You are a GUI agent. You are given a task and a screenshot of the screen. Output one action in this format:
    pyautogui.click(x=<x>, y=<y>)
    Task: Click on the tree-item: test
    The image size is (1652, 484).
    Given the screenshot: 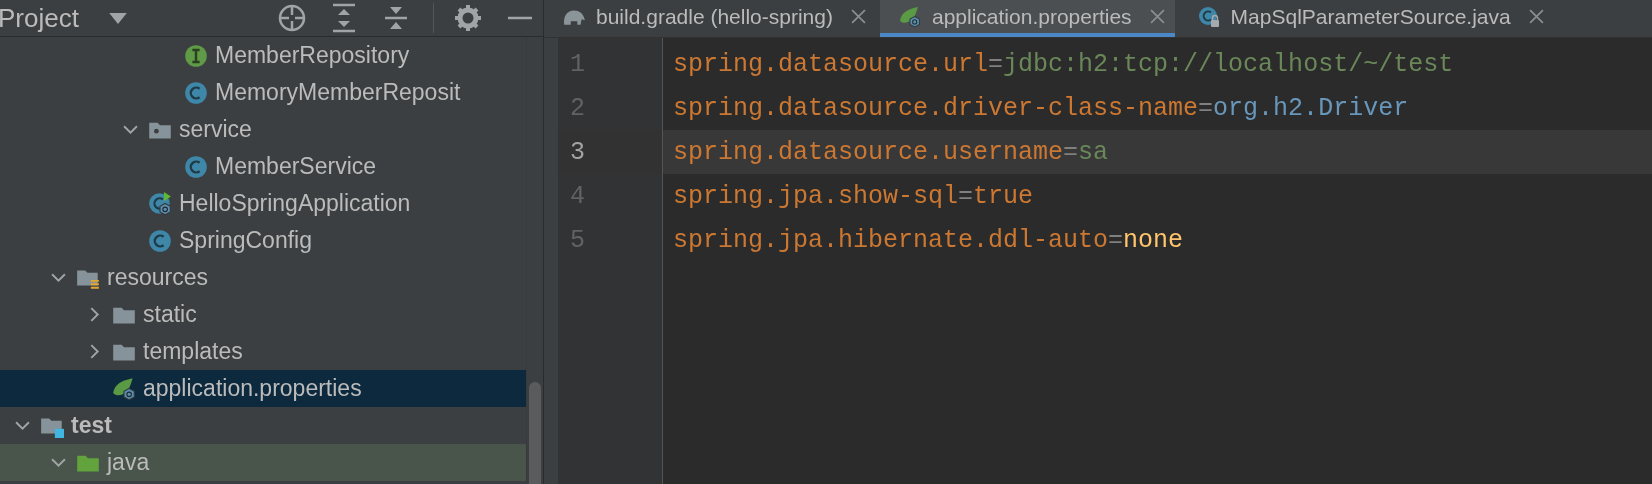 What is the action you would take?
    pyautogui.click(x=263, y=425)
    